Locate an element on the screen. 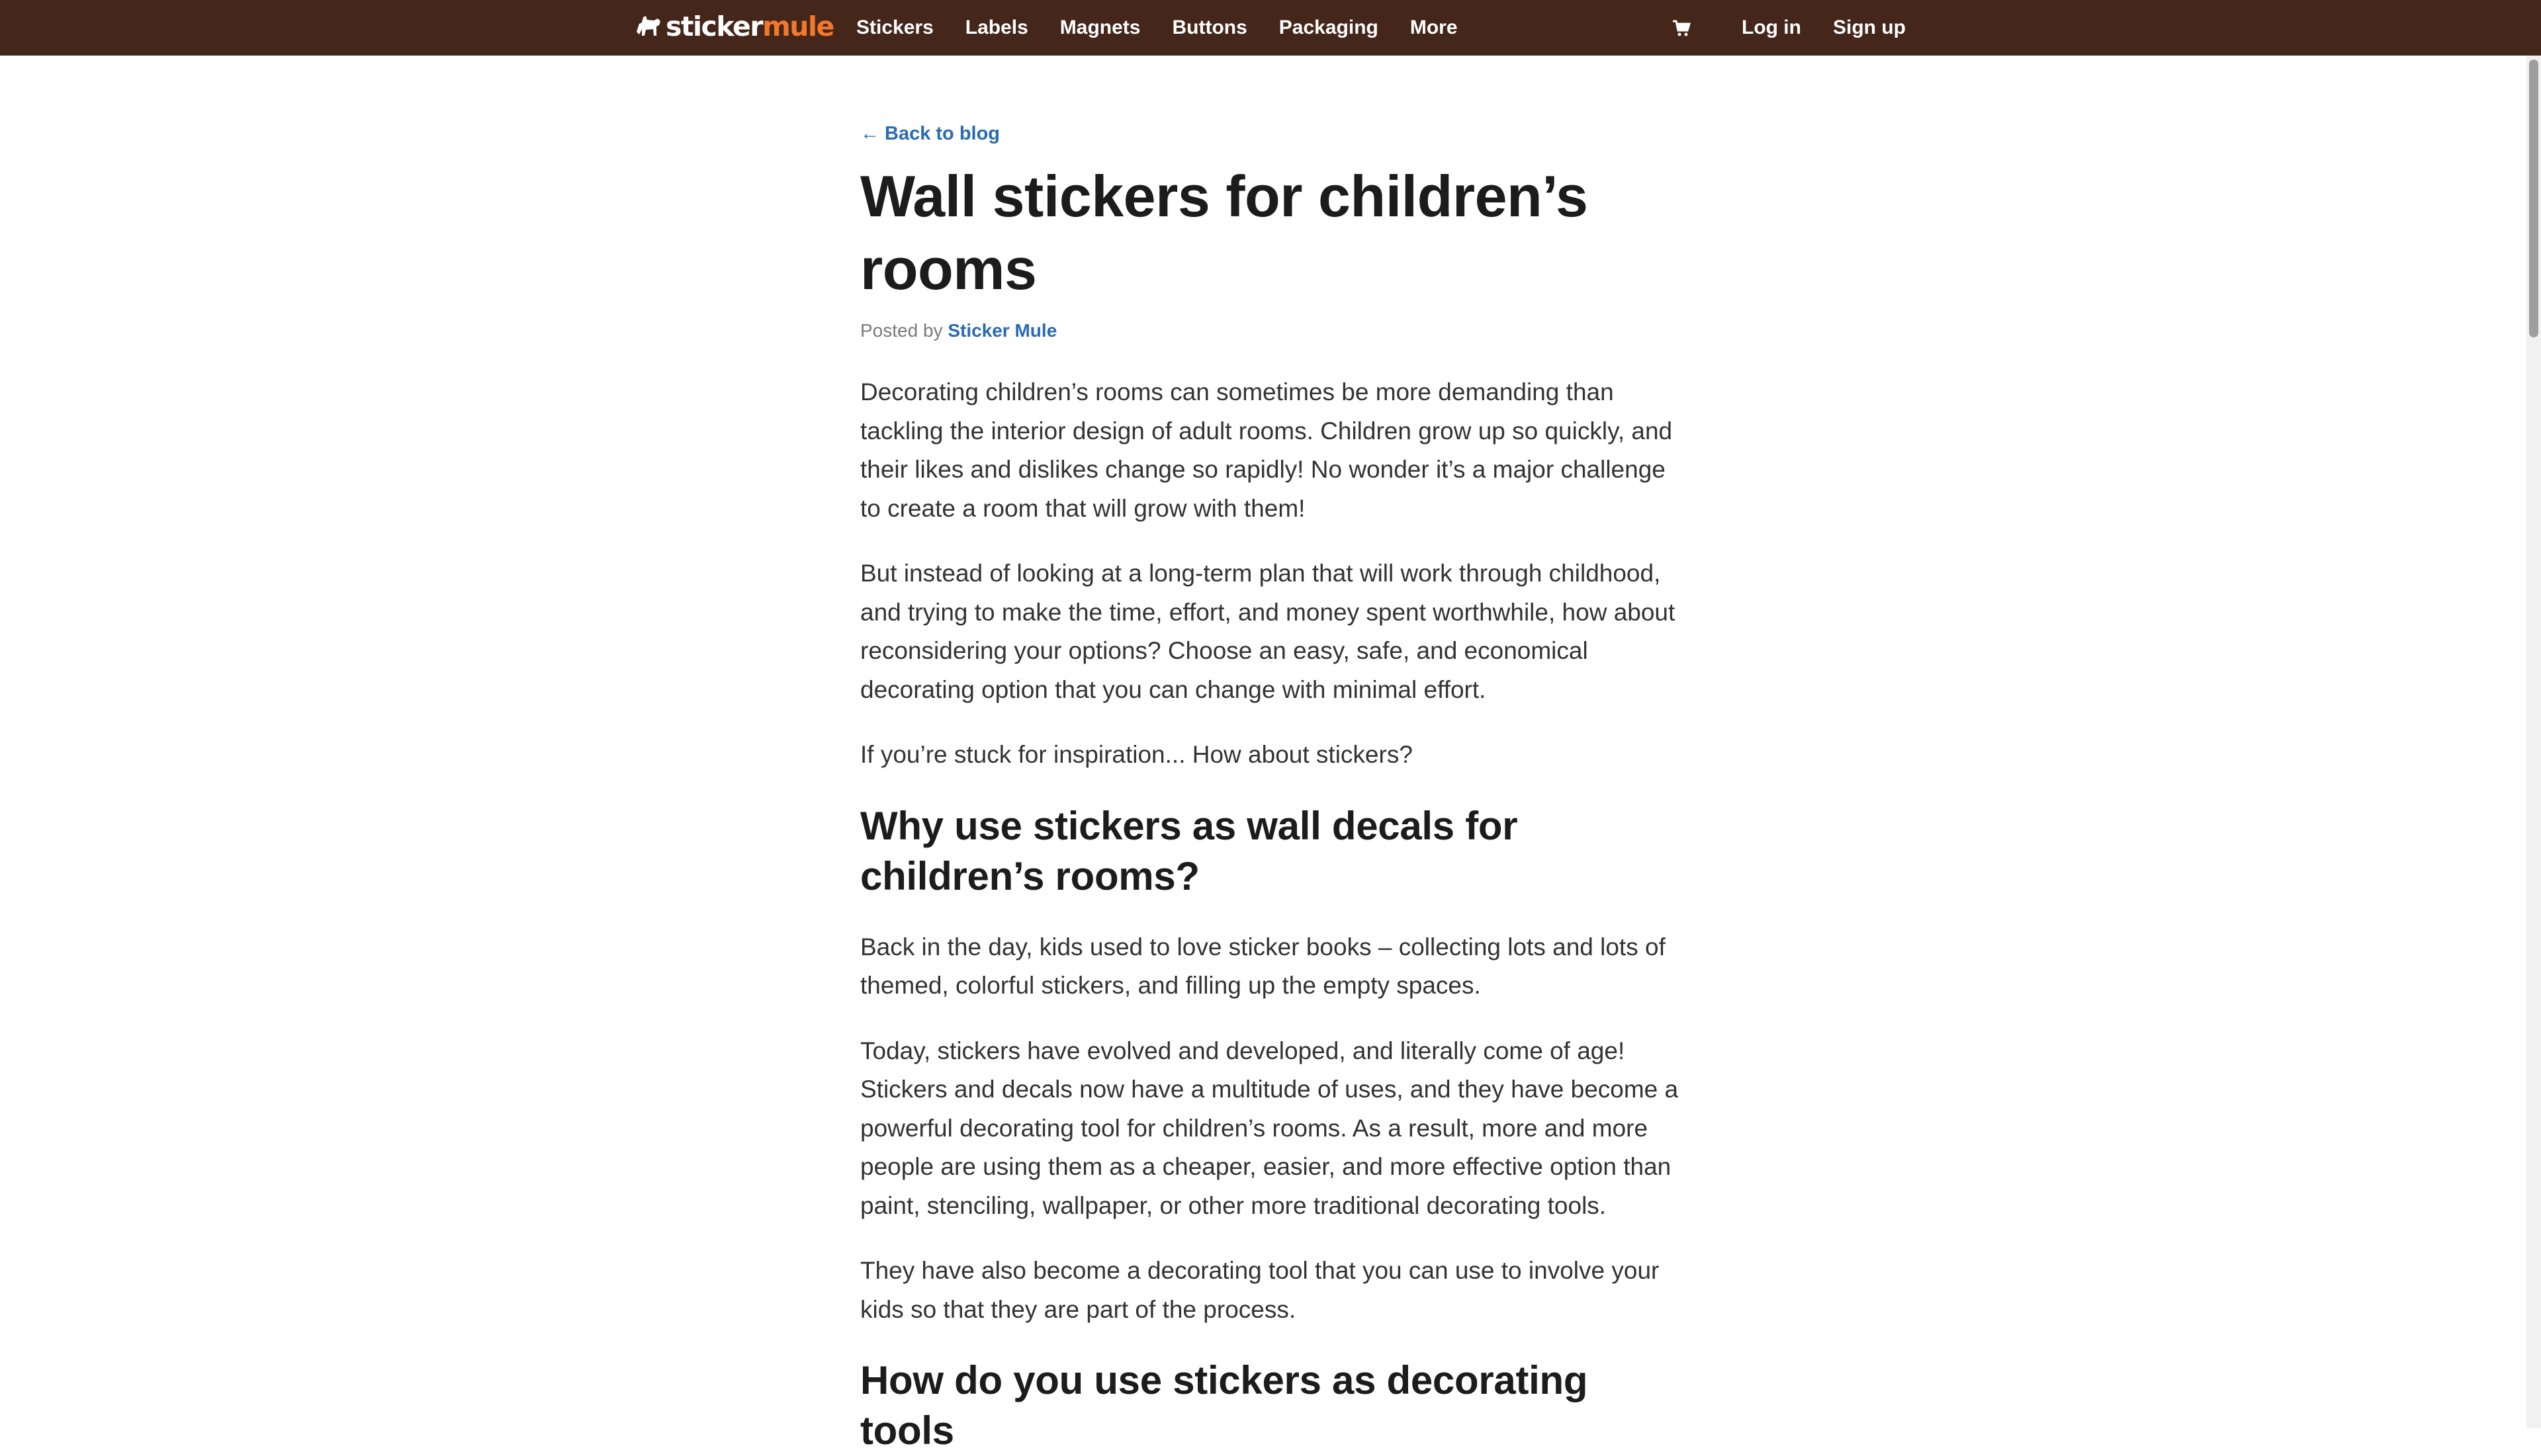  nav-stickers: Stickers is located at coordinates (895, 28).